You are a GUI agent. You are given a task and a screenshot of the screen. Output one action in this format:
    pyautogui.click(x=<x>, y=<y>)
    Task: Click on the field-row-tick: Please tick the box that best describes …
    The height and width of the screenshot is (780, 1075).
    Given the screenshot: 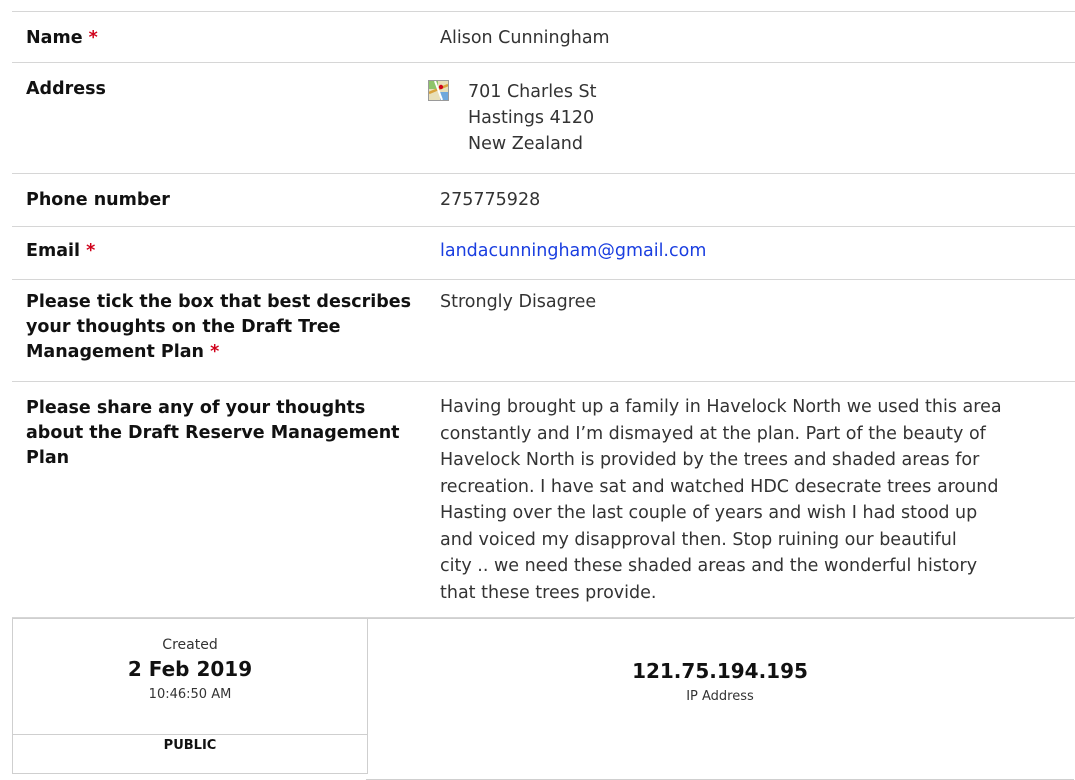 What is the action you would take?
    pyautogui.click(x=543, y=331)
    